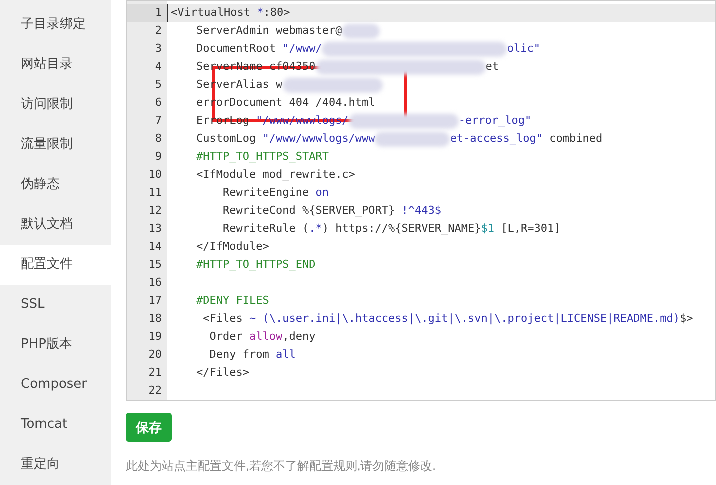  What do you see at coordinates (158, 121) in the screenshot?
I see `line-number: 7` at bounding box center [158, 121].